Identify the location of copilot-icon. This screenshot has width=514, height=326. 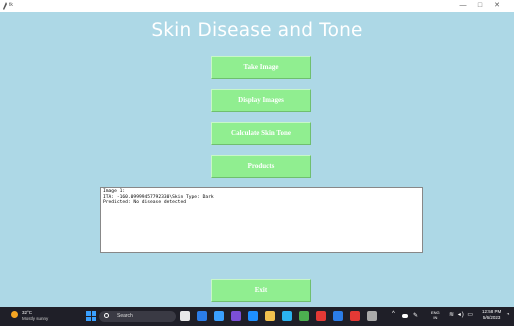
(185, 316).